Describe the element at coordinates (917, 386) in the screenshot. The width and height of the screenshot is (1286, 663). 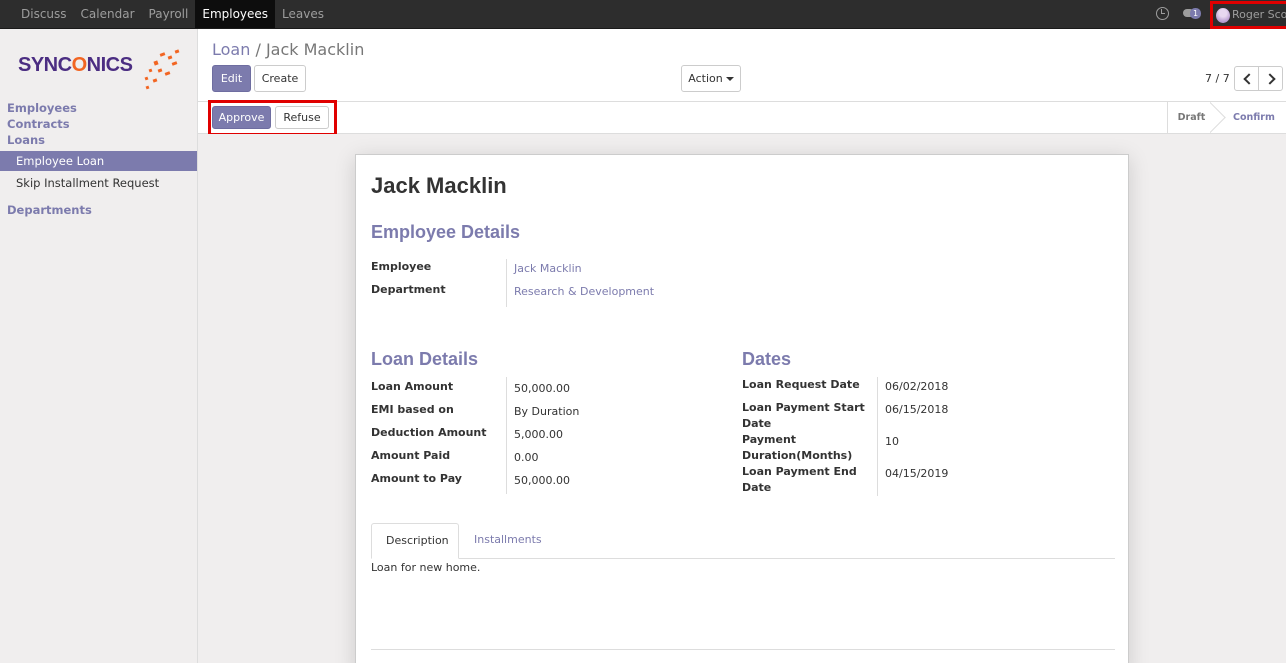
I see `loan-request-date-value: 06/02/2018` at that location.